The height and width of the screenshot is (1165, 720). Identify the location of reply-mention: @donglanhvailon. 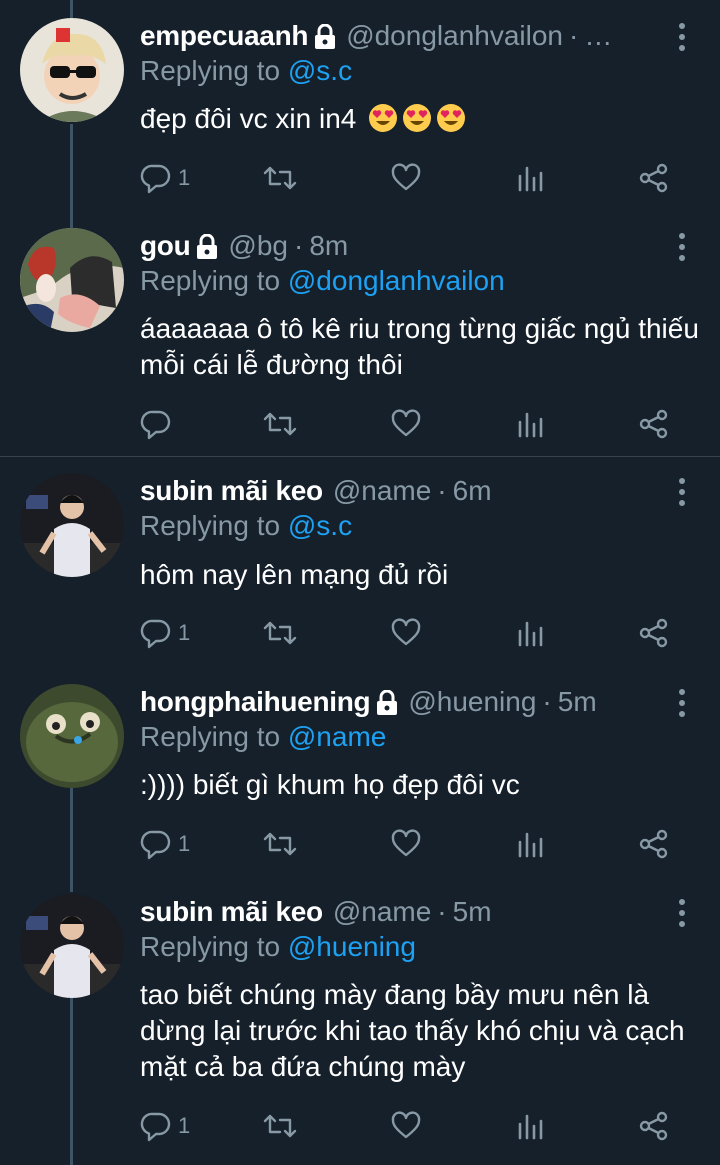
(396, 280).